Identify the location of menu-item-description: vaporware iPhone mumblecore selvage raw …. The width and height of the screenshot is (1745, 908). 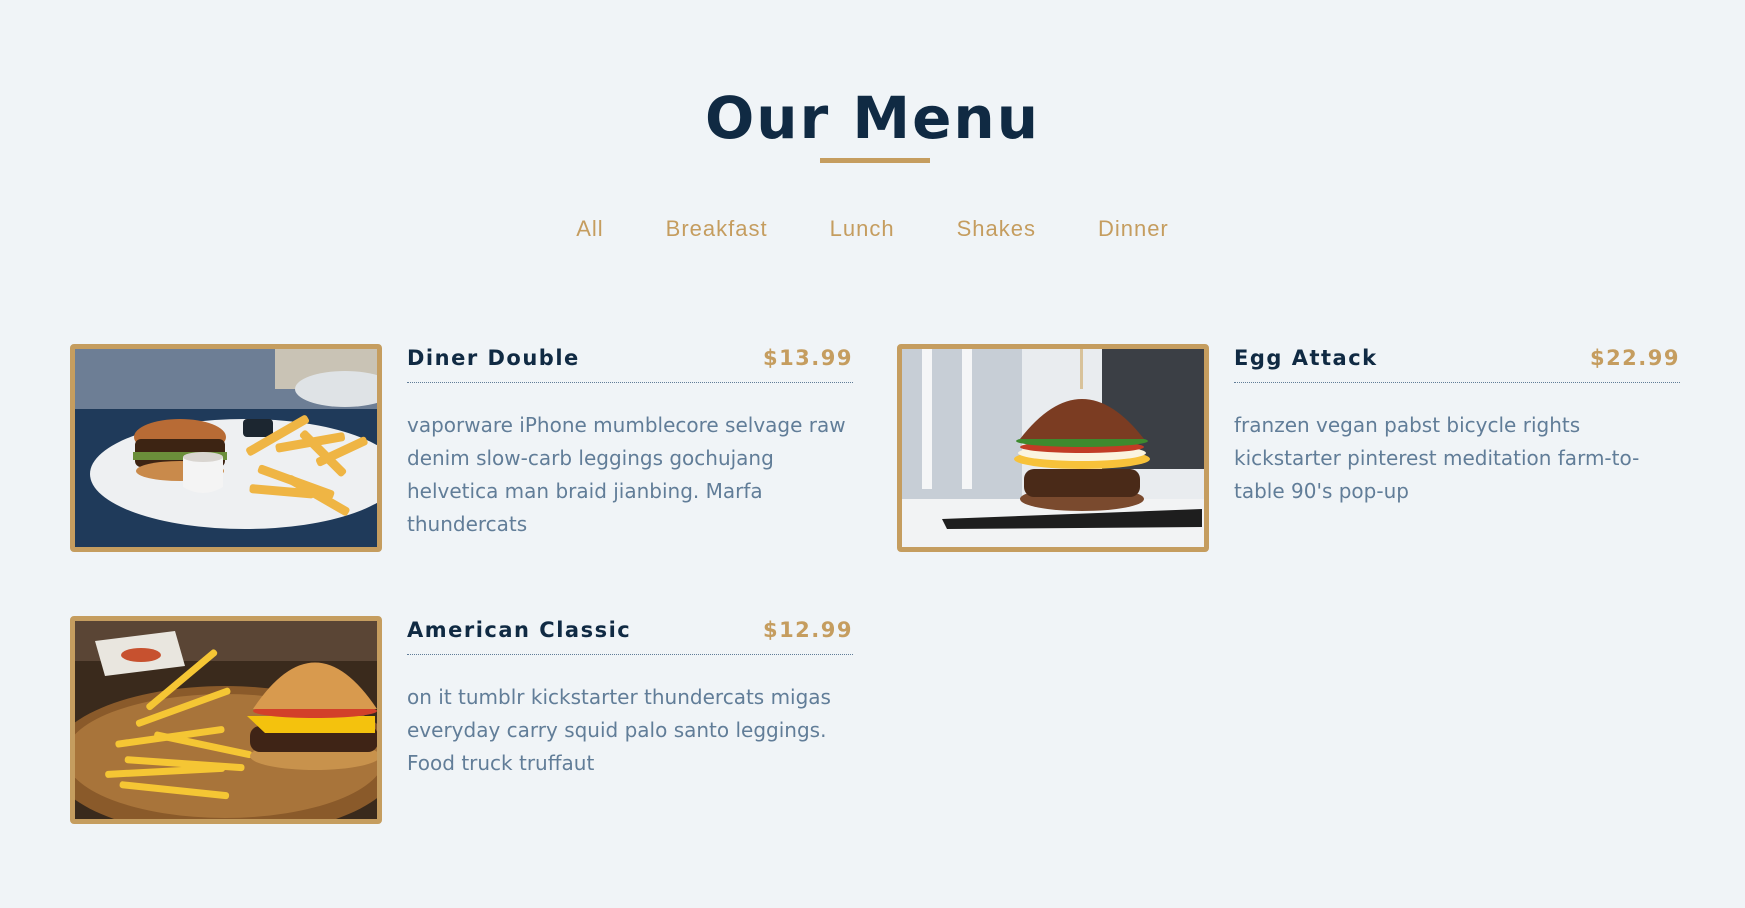
(626, 474).